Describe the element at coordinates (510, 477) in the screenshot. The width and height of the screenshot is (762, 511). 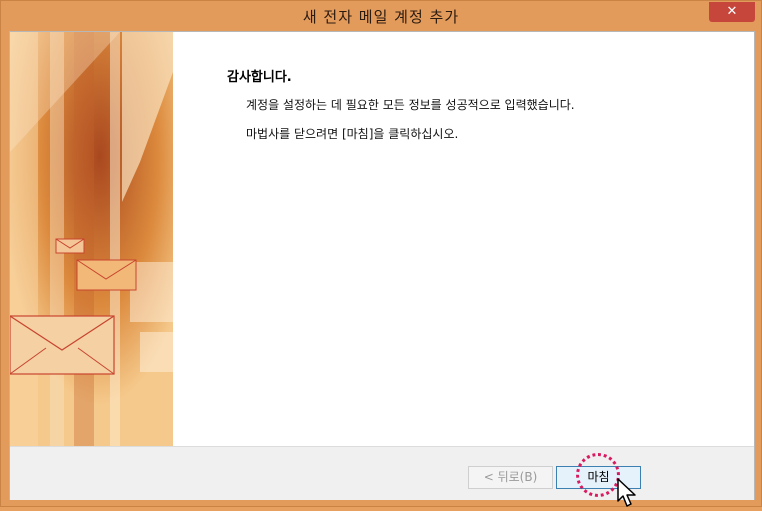
I see `back-button: < 뒤로(B)` at that location.